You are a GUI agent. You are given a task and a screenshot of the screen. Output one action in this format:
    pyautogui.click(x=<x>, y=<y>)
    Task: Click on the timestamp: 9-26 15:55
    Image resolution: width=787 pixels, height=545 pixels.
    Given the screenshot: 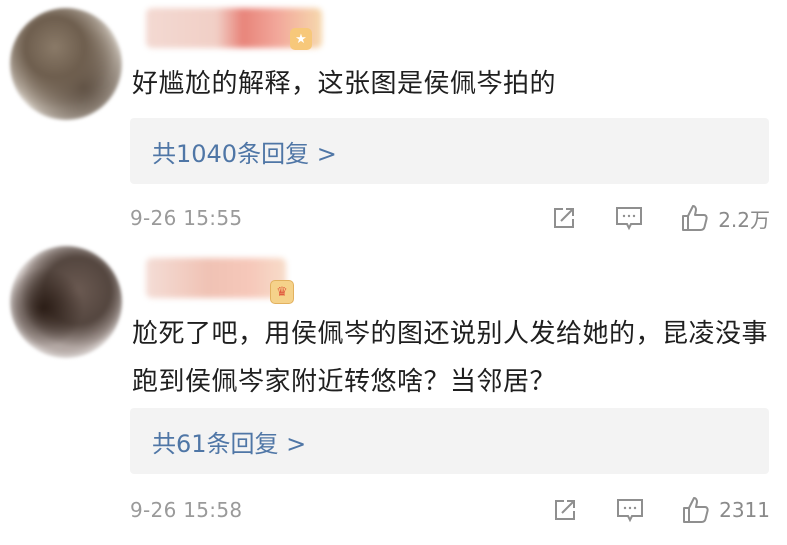 What is the action you would take?
    pyautogui.click(x=186, y=218)
    